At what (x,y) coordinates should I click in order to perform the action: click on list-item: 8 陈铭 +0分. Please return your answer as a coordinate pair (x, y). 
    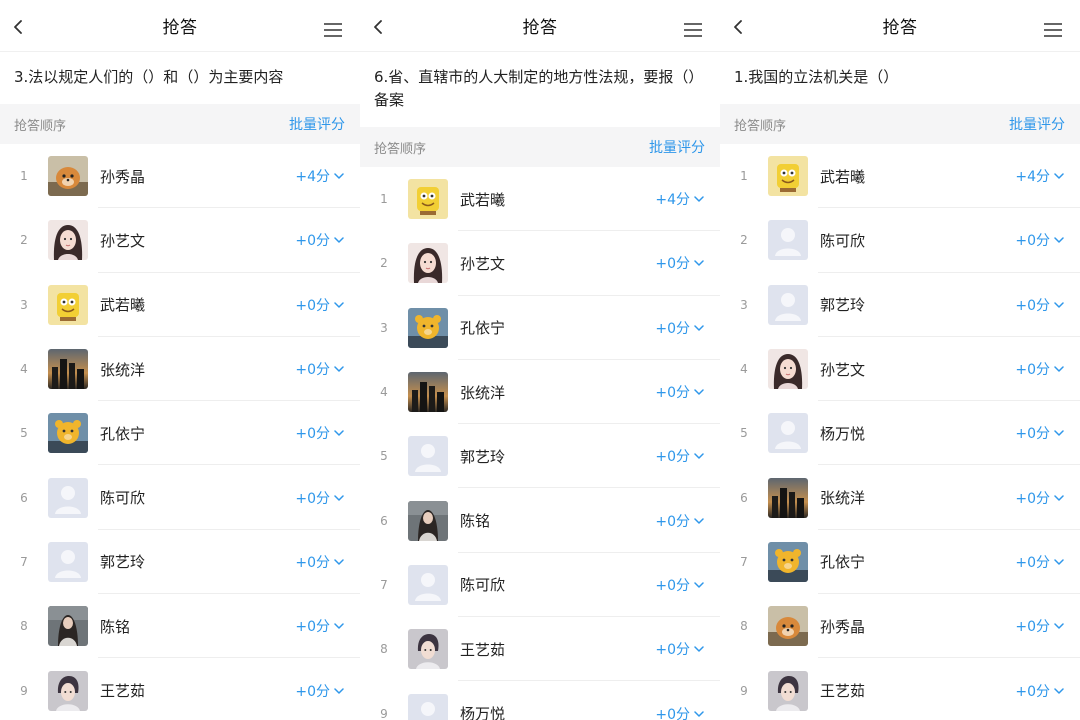
    Looking at the image, I should click on (180, 626).